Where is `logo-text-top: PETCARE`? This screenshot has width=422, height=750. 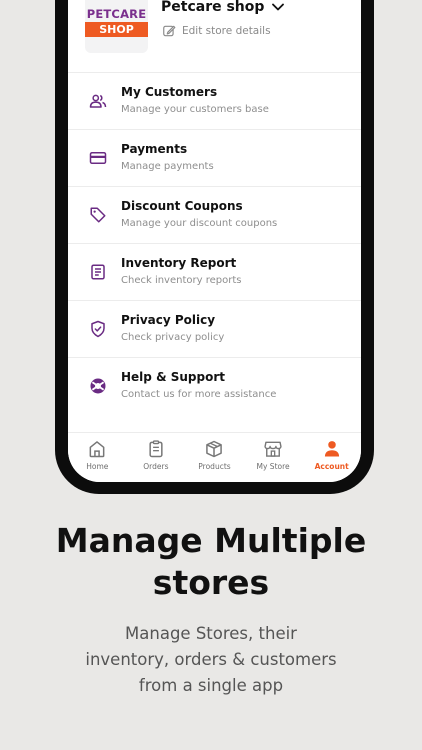
logo-text-top: PETCARE is located at coordinates (116, 13).